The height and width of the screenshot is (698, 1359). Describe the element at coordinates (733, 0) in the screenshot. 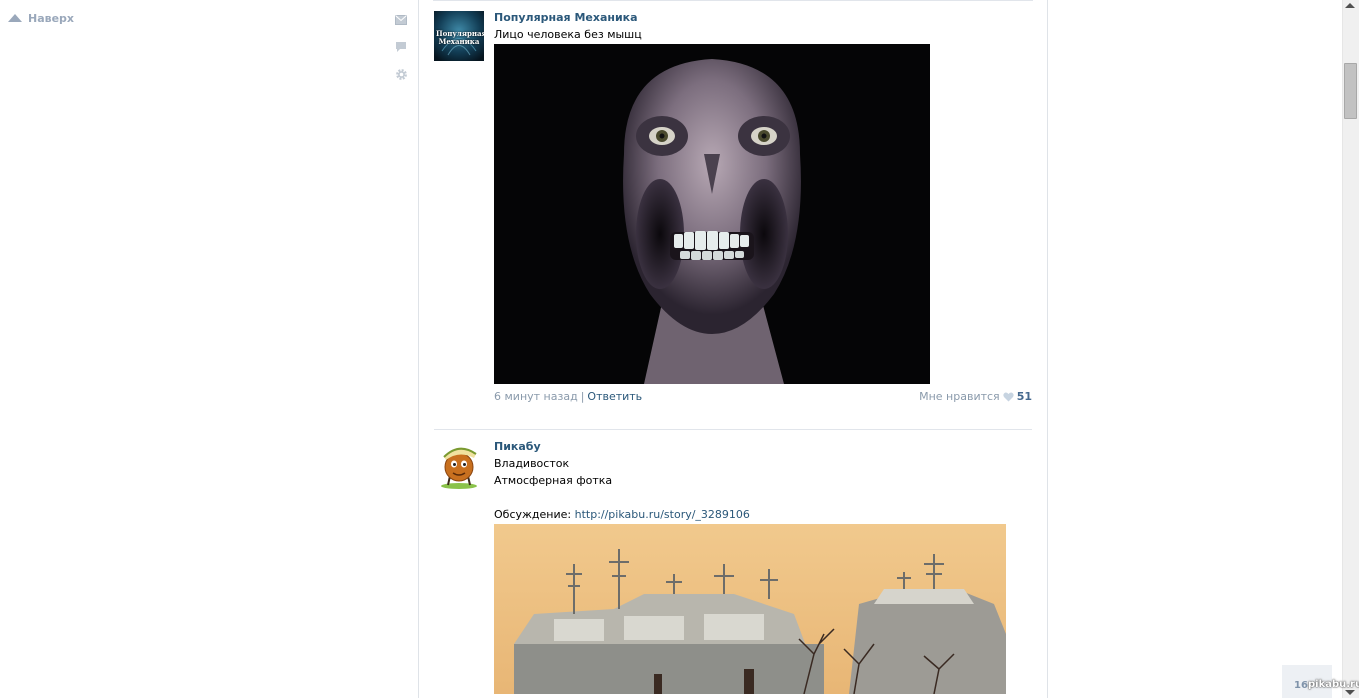

I see `feed-top-divider` at that location.